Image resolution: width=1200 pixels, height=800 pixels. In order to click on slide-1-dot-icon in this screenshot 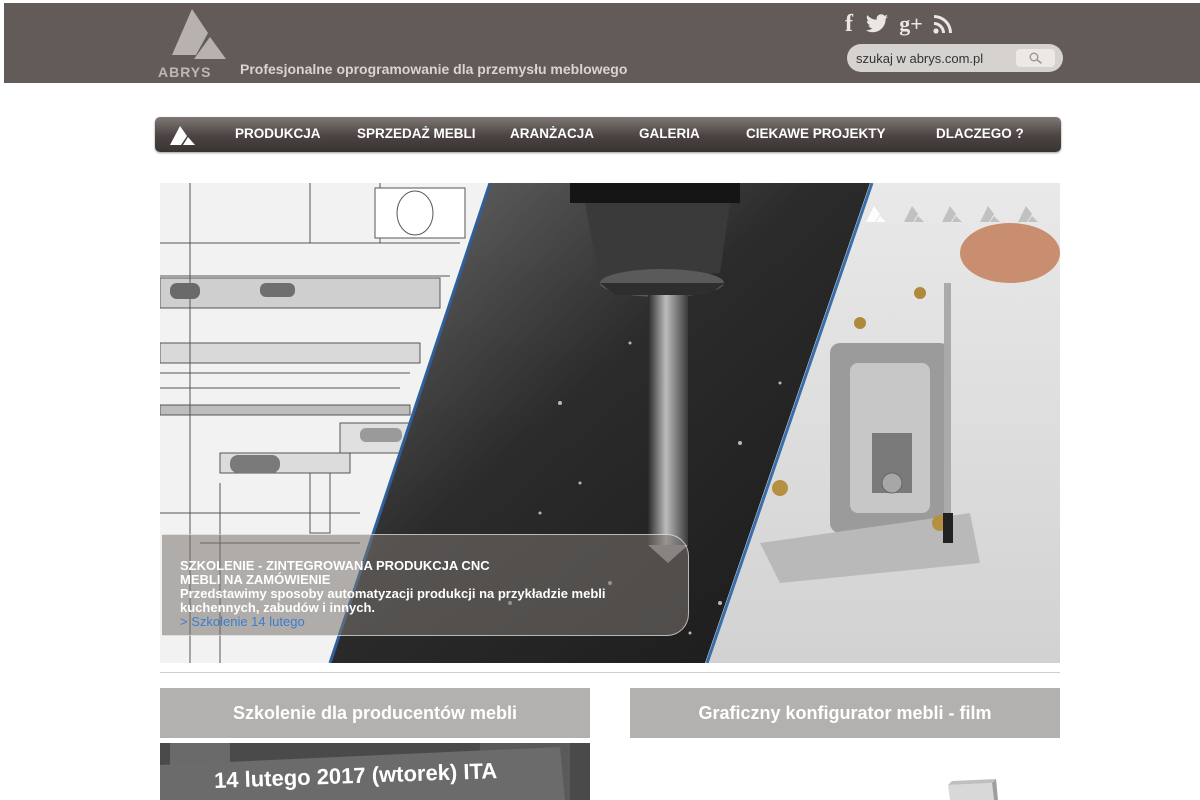, I will do `click(876, 214)`.